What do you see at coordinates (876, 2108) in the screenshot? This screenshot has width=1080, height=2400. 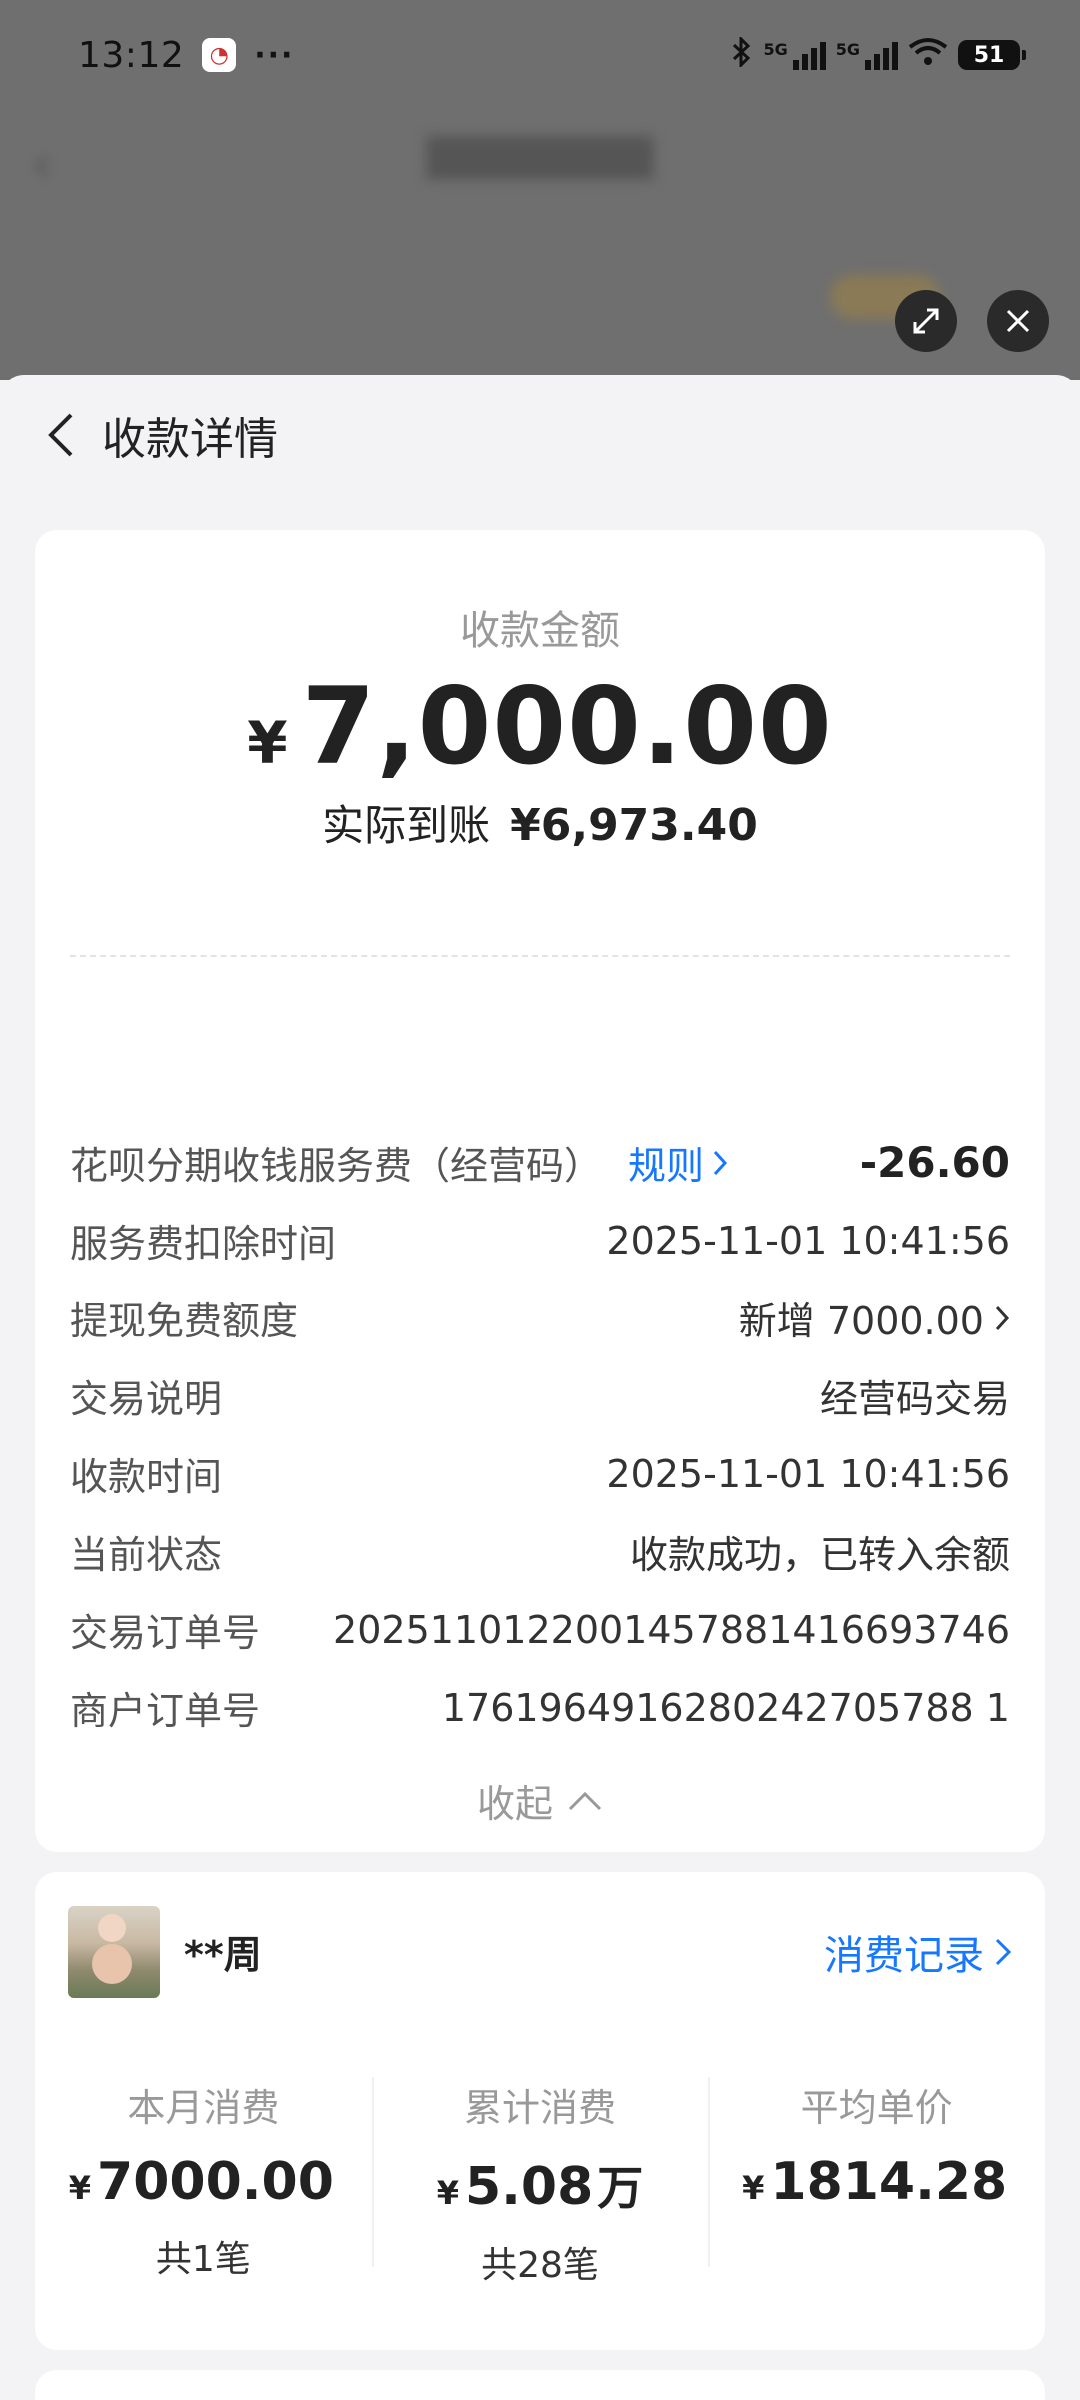 I see `stat-label: 平均单价` at bounding box center [876, 2108].